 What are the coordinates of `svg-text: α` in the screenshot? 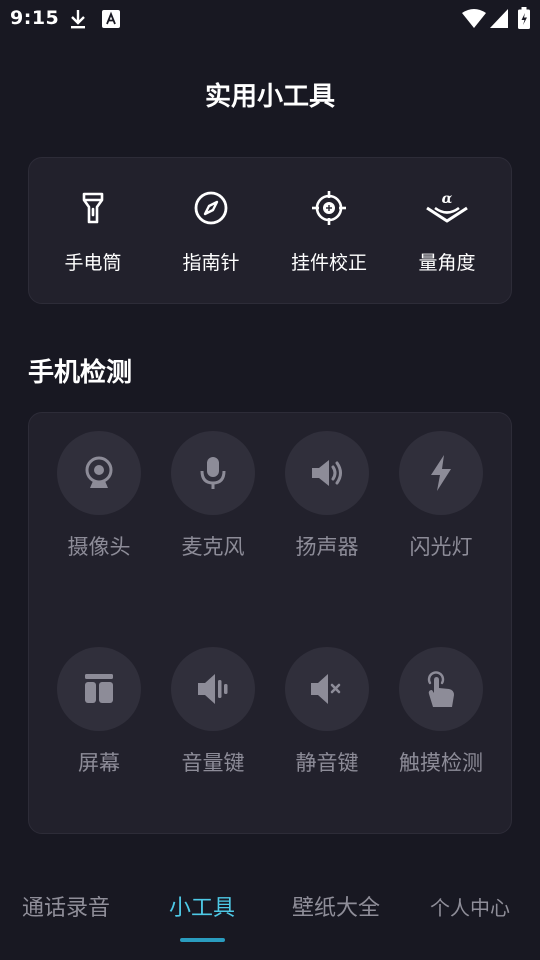 It's located at (447, 199).